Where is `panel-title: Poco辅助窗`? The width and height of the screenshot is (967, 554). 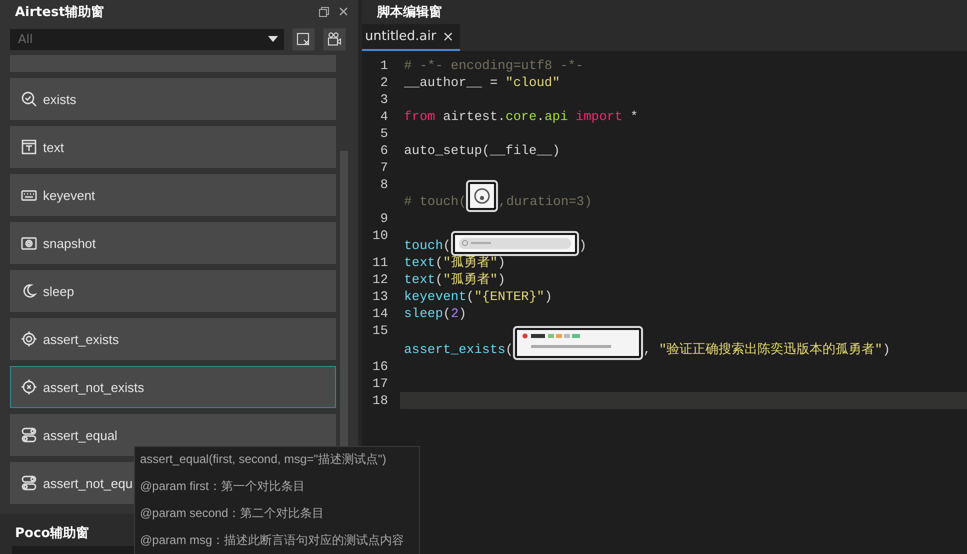
panel-title: Poco辅助窗 is located at coordinates (52, 534).